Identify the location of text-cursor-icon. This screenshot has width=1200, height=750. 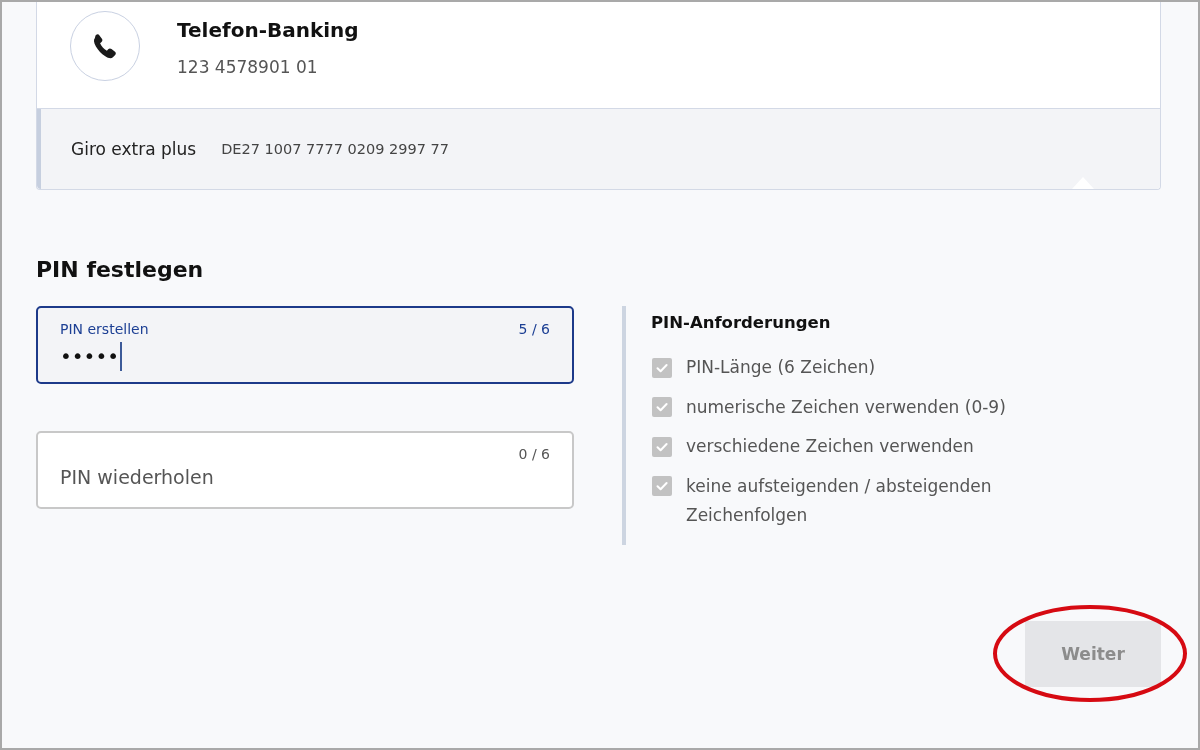
(121, 356).